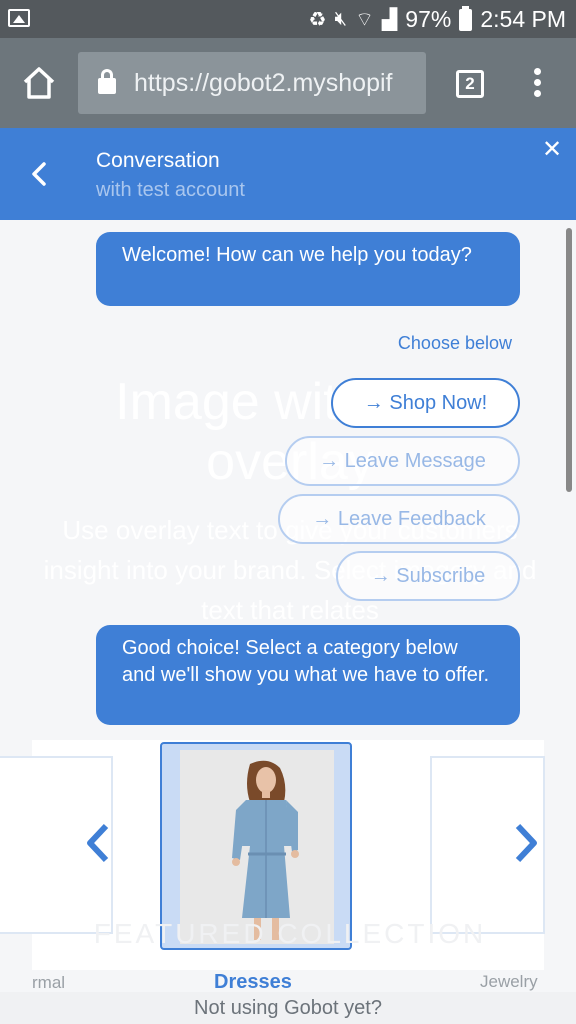  I want to click on subscribe-button: → Subscribe, so click(428, 576).